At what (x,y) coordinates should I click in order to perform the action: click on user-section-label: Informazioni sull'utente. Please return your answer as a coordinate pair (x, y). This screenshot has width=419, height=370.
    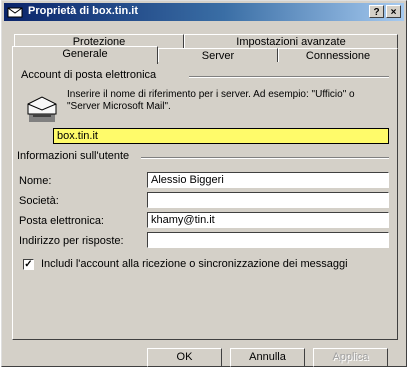
    Looking at the image, I should click on (73, 156).